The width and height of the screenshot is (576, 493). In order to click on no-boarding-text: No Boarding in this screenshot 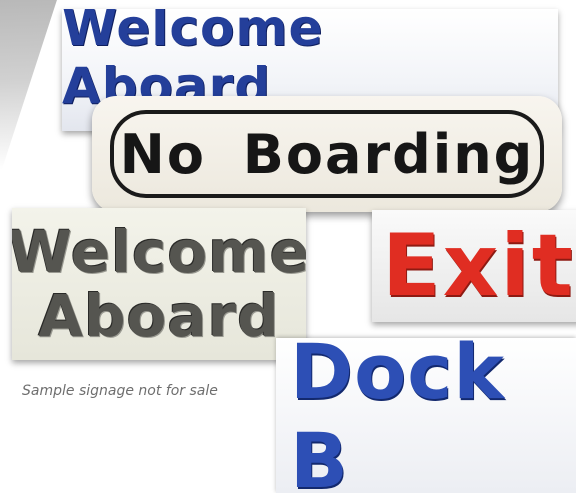, I will do `click(327, 154)`.